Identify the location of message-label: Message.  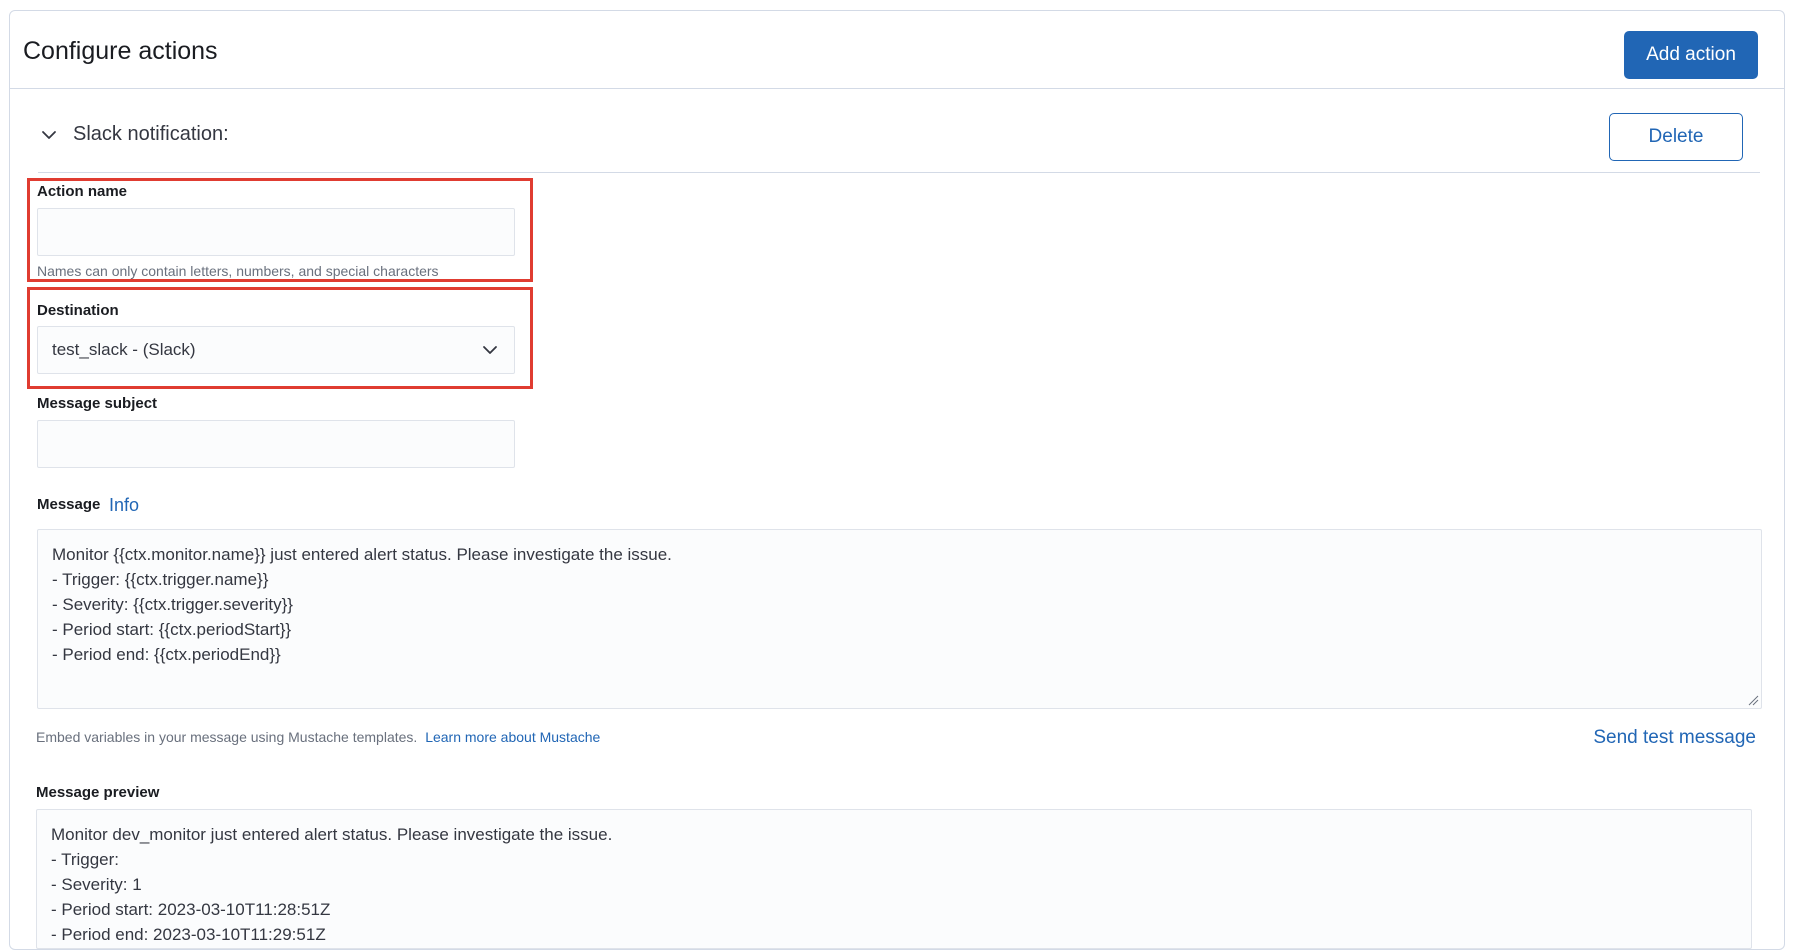
(69, 504).